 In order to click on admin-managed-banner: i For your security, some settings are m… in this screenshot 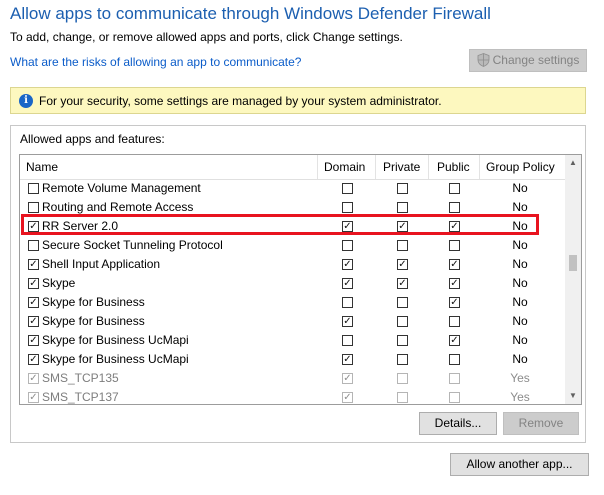, I will do `click(298, 100)`.